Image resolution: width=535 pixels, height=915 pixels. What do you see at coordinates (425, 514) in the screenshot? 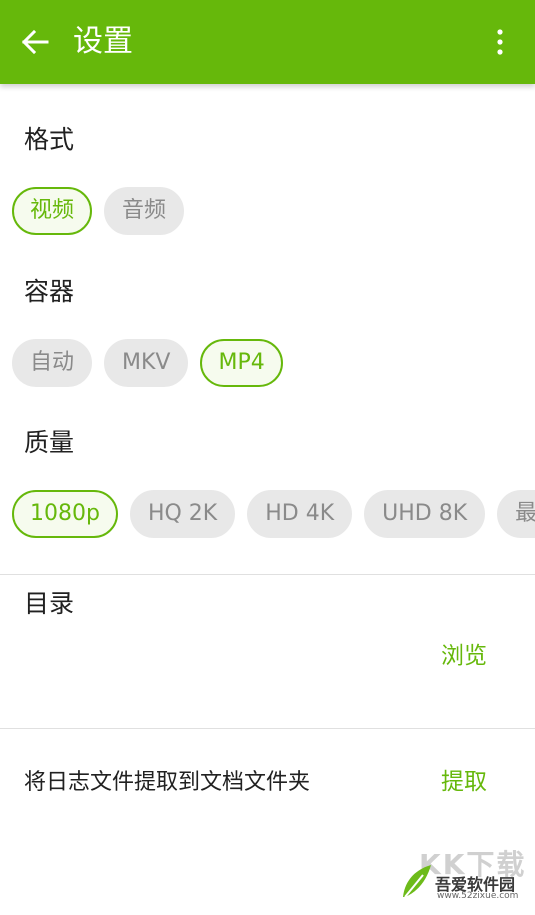
I see `quality-option-uhd-8k: UHD 8K` at bounding box center [425, 514].